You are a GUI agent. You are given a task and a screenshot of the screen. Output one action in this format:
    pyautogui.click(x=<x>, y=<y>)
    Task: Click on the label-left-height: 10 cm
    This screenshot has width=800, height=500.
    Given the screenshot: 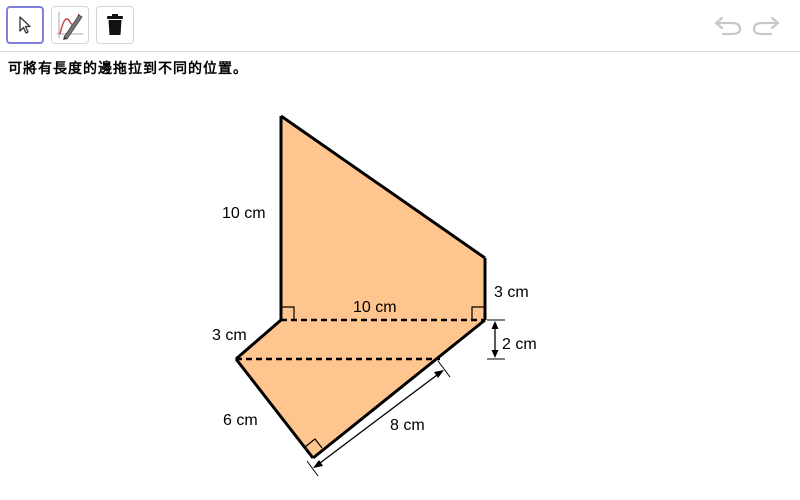 What is the action you would take?
    pyautogui.click(x=244, y=213)
    